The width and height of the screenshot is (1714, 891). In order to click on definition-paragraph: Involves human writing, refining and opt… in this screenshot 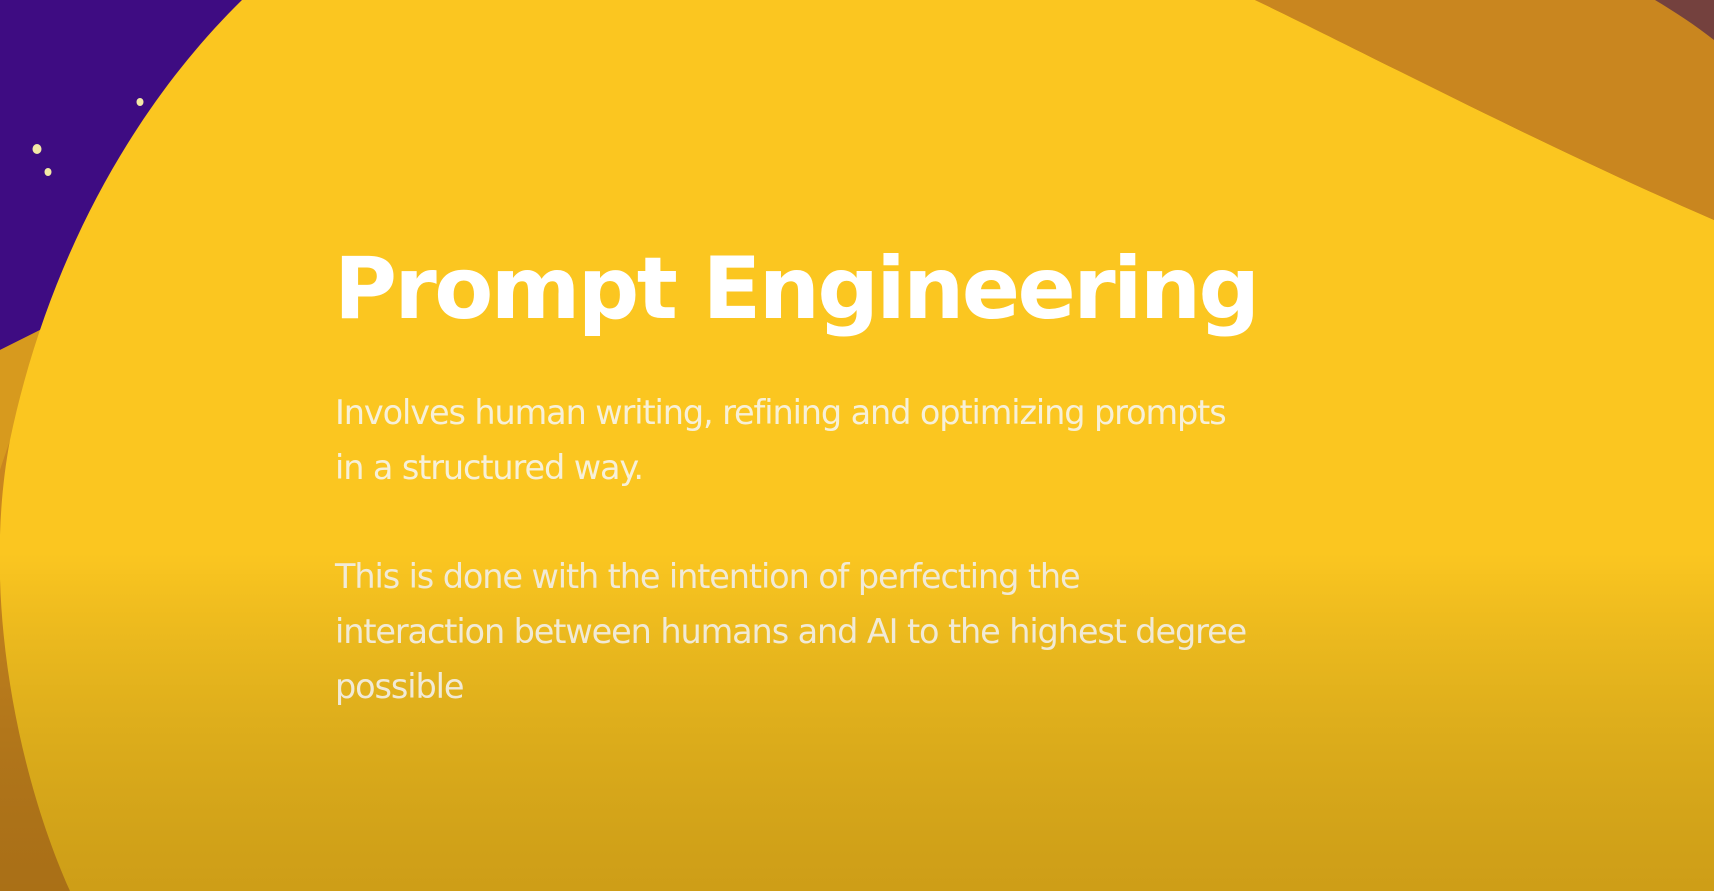, I will do `click(781, 440)`.